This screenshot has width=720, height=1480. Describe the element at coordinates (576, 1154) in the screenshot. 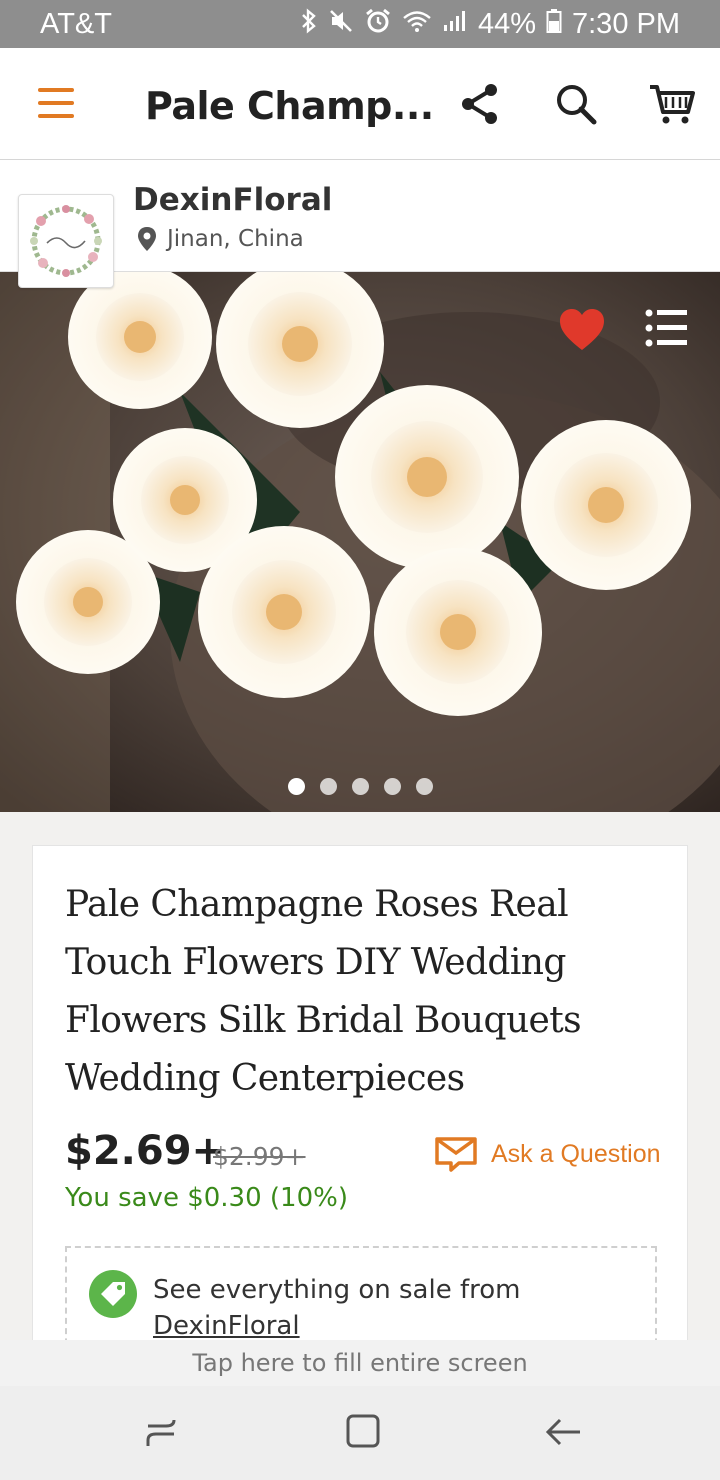

I see `ask-question-label: Ask a Question` at that location.